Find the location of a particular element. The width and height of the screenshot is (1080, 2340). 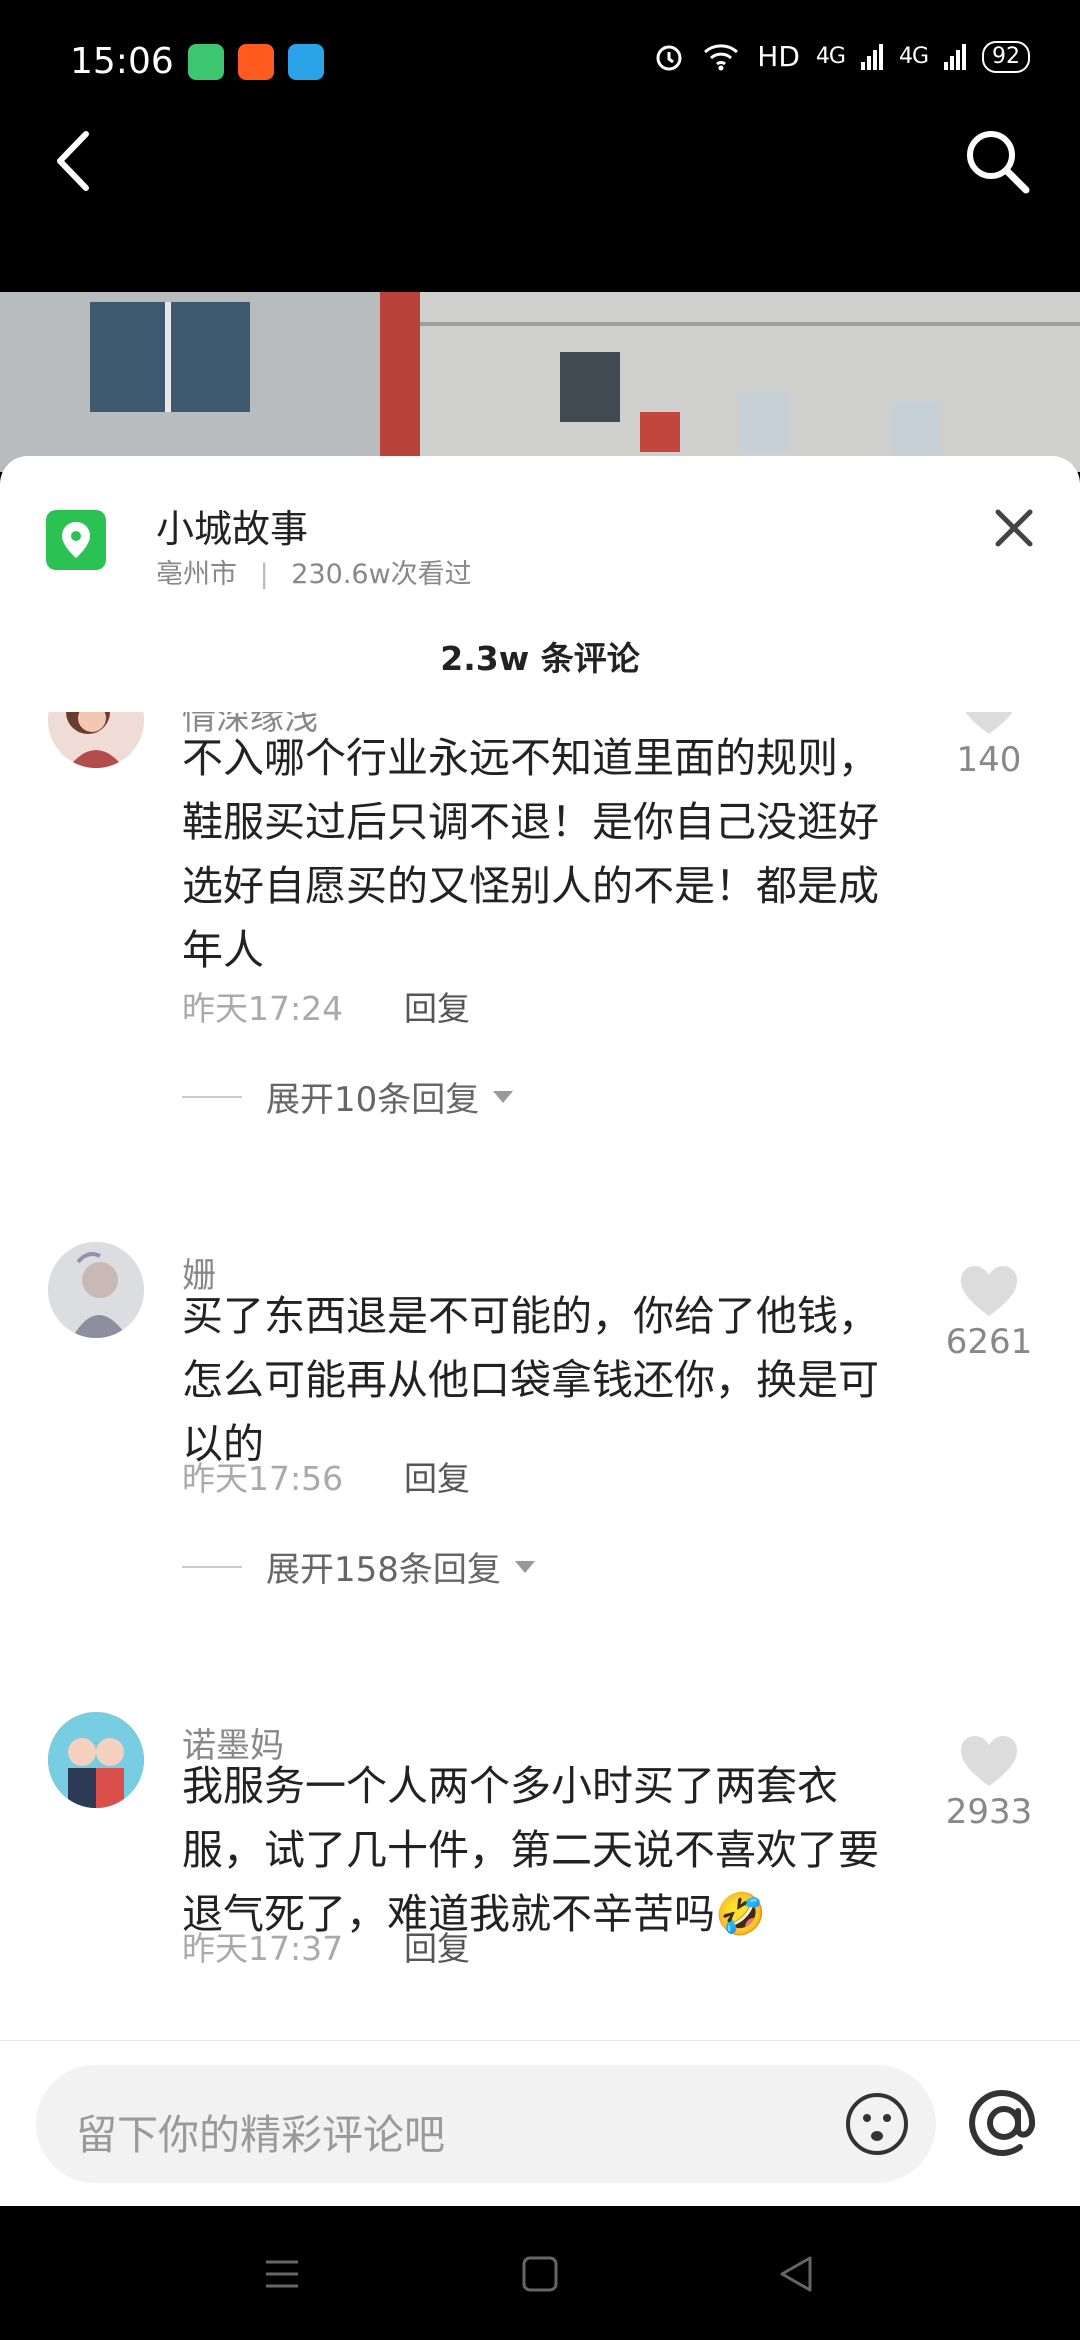

comment-text: 买了东西退是不可能的，你给了他钱，怎么可能再从他口袋拿钱还你，换是可以的 is located at coordinates (547, 1380).